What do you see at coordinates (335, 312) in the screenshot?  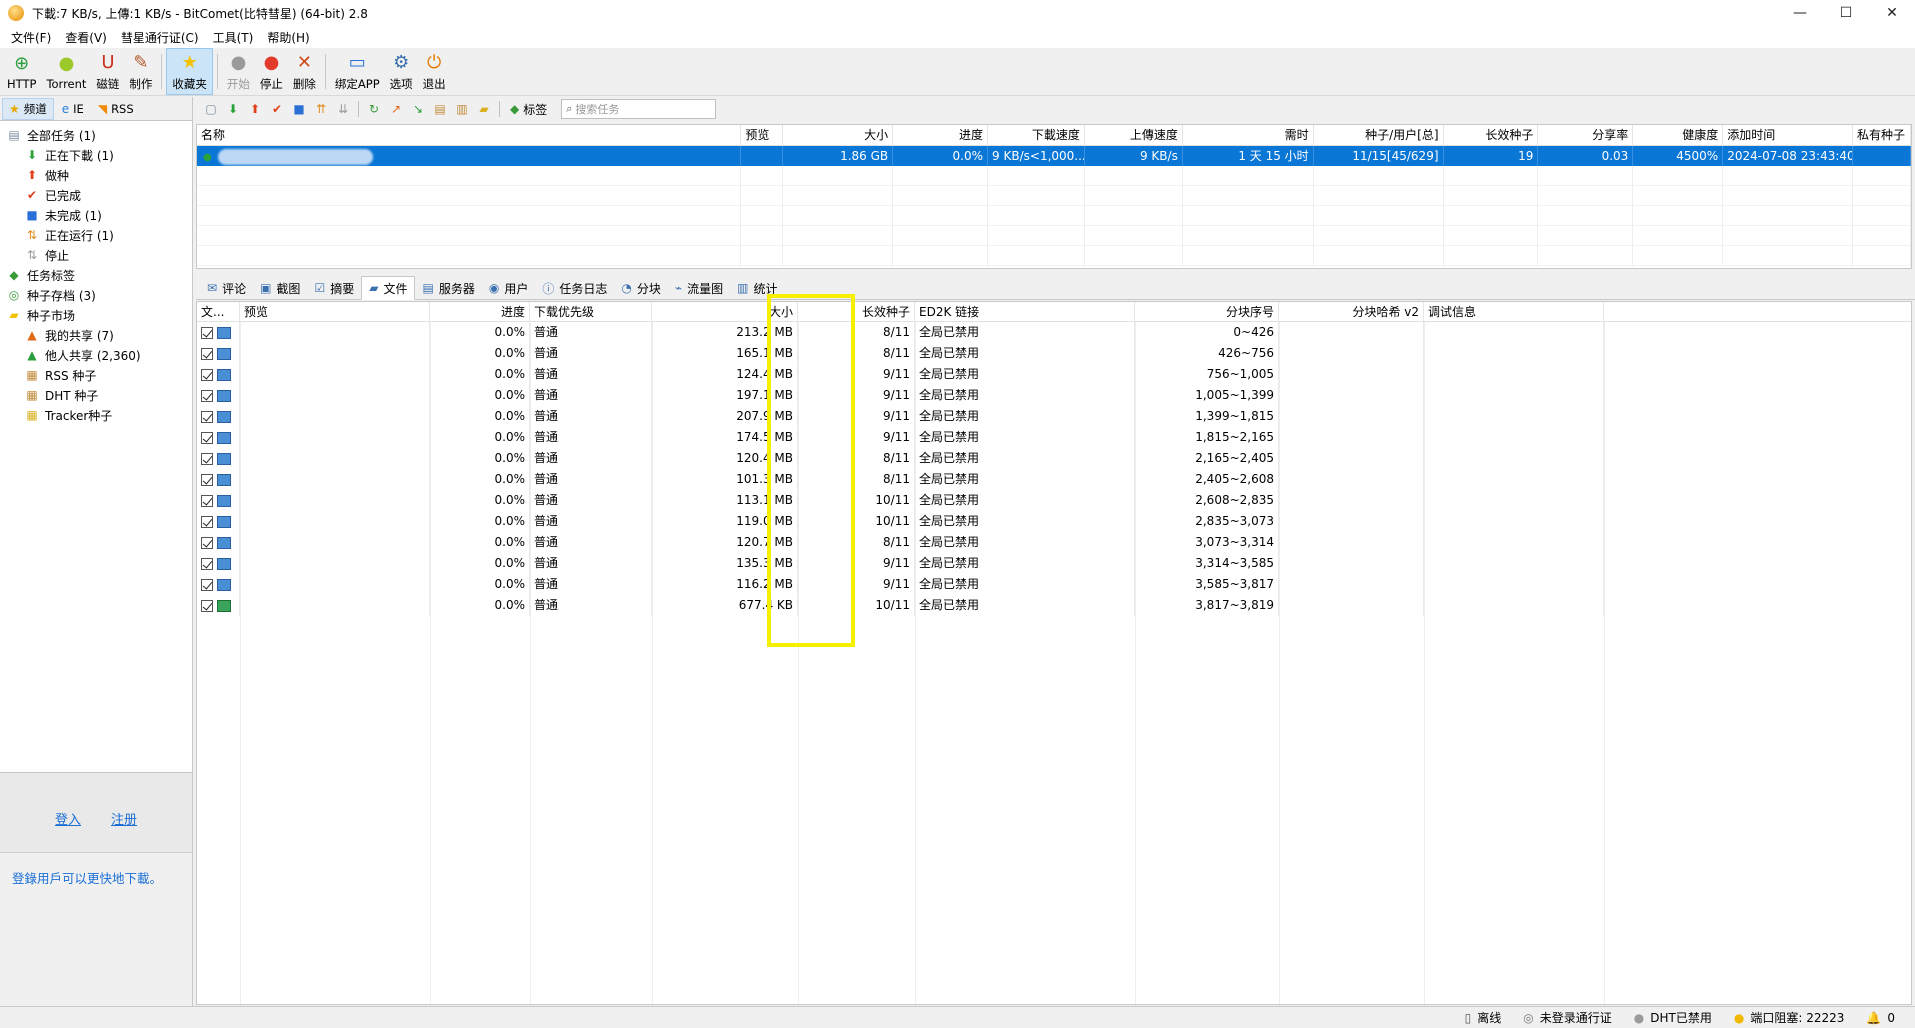 I see `file-column-header: 预览` at bounding box center [335, 312].